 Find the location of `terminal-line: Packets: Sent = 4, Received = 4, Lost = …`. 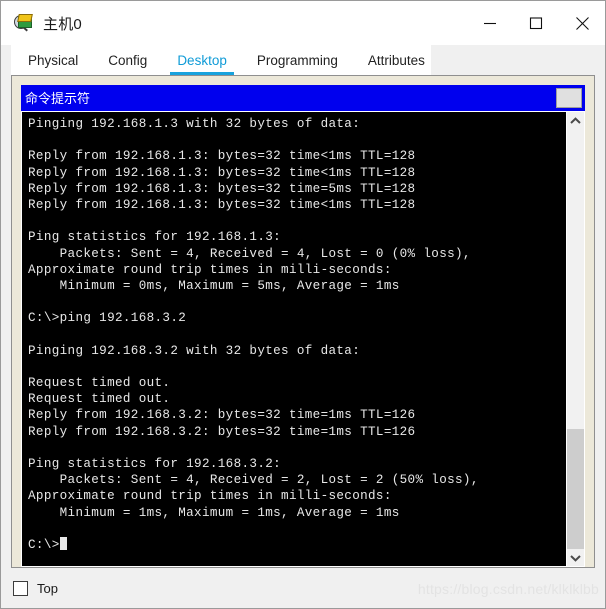

terminal-line: Packets: Sent = 4, Received = 4, Lost = … is located at coordinates (249, 253).